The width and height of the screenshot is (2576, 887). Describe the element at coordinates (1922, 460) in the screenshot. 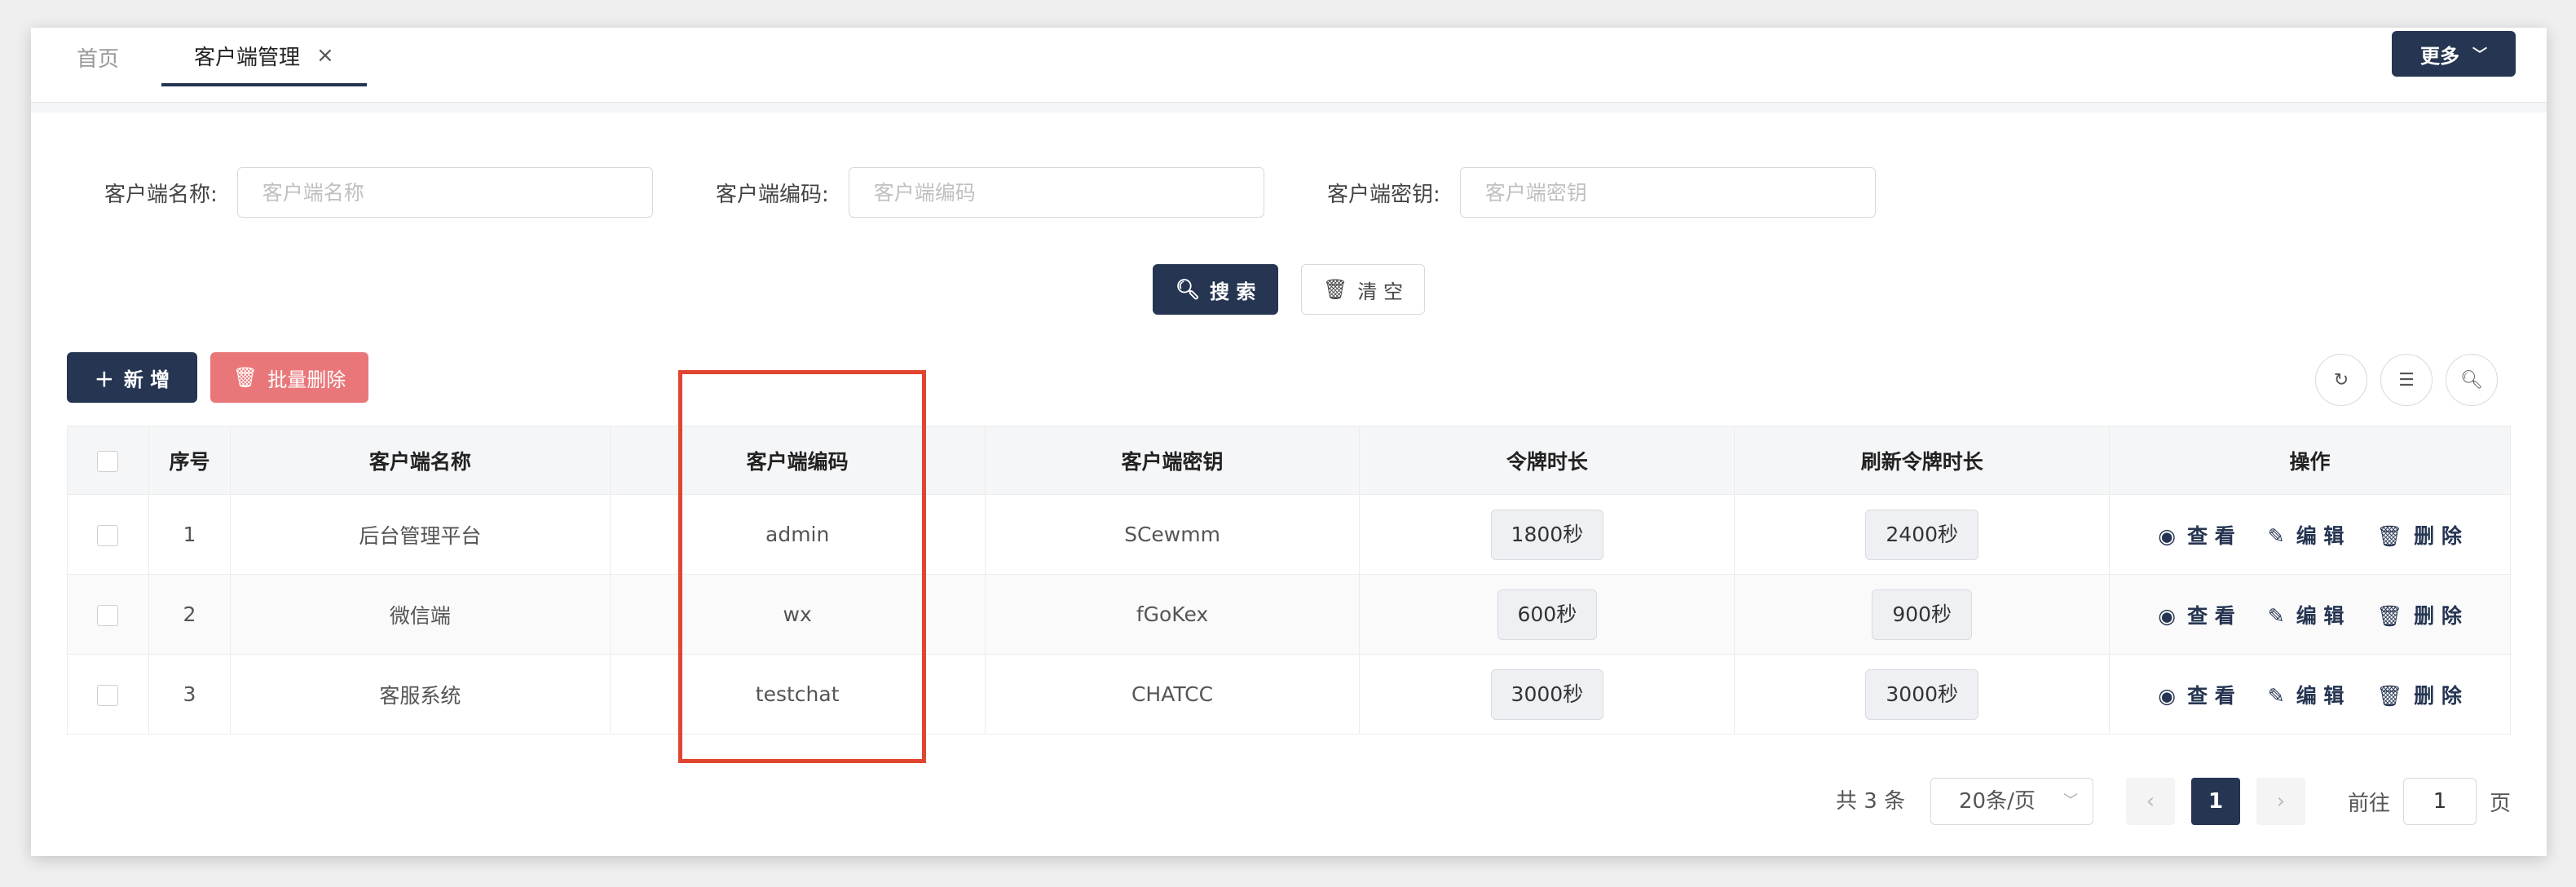

I see `column-header: 刷新令牌时长` at that location.